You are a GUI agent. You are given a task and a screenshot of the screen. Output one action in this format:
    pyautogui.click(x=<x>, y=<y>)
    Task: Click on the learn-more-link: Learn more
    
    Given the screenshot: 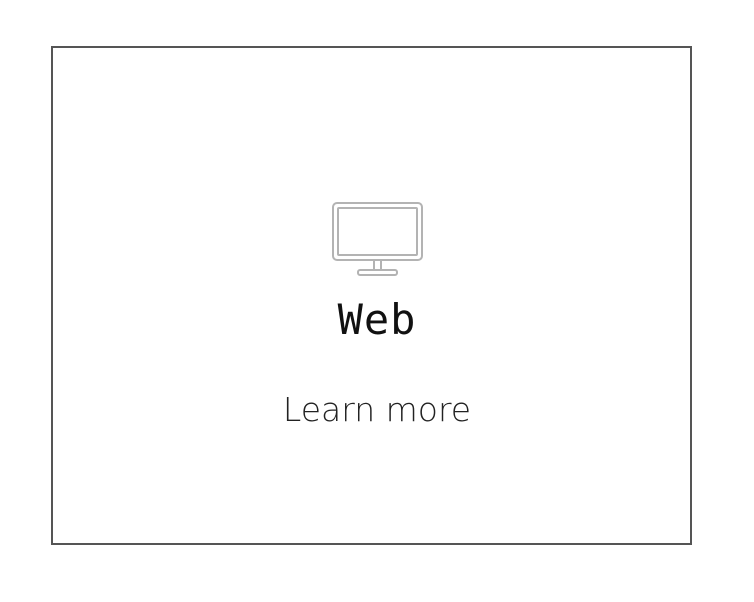 What is the action you would take?
    pyautogui.click(x=377, y=410)
    